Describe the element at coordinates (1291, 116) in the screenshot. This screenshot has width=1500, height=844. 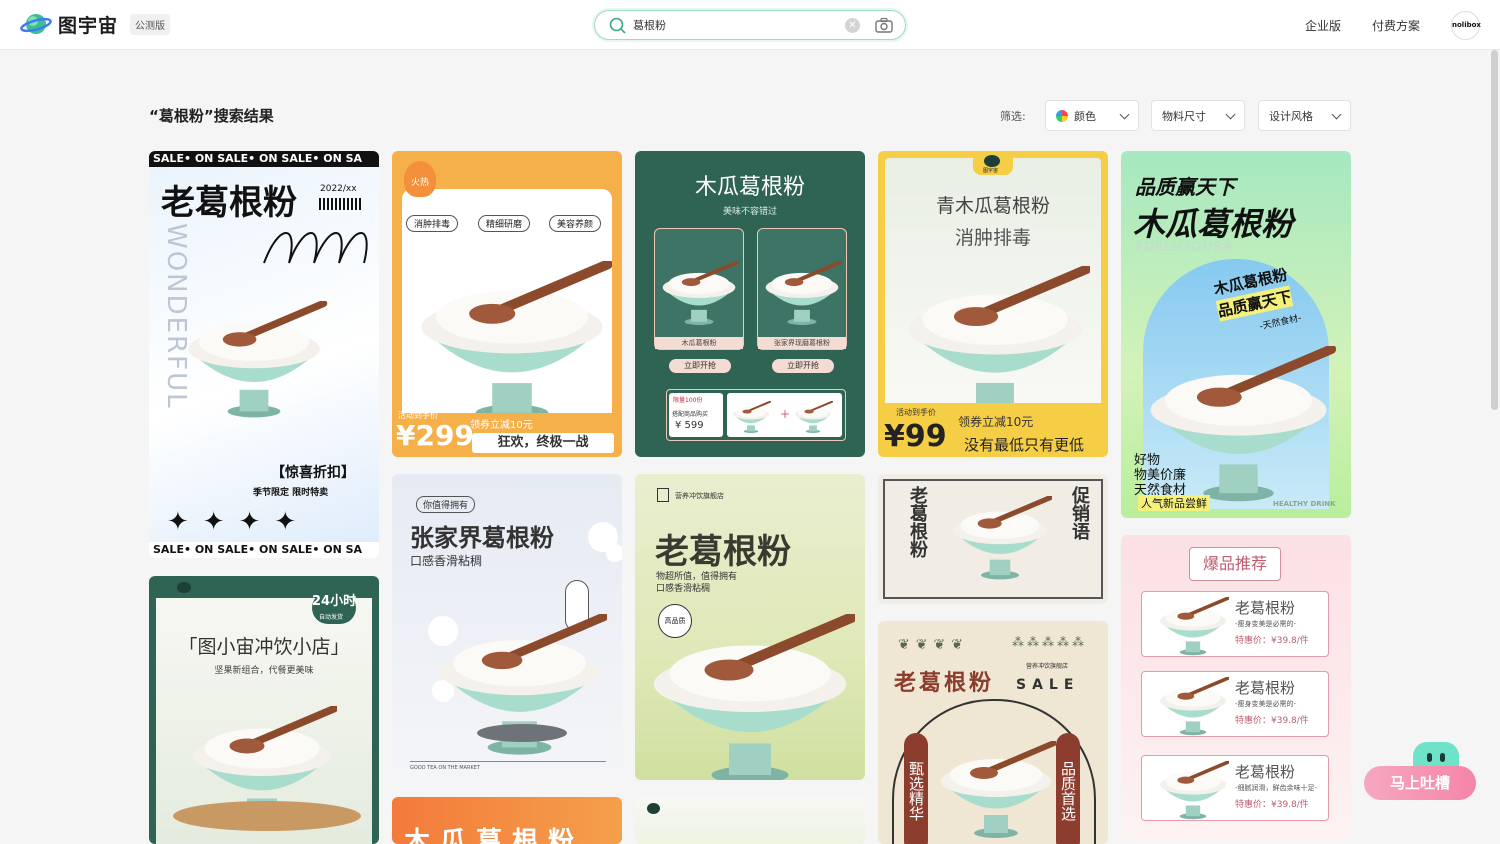
I see `style-filter-label: 设计风格` at that location.